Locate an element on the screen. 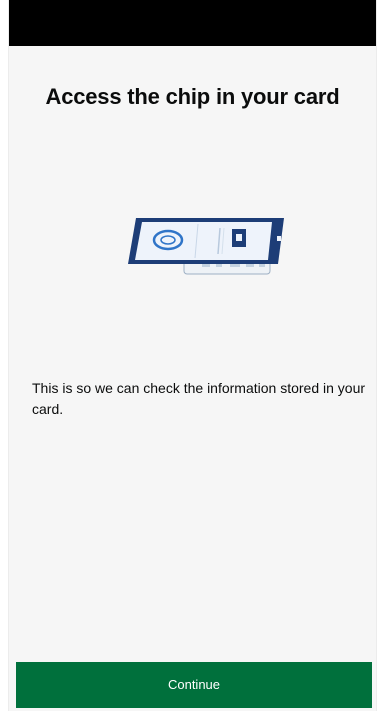 The image size is (385, 711). phone-reading-card-icon is located at coordinates (206, 246).